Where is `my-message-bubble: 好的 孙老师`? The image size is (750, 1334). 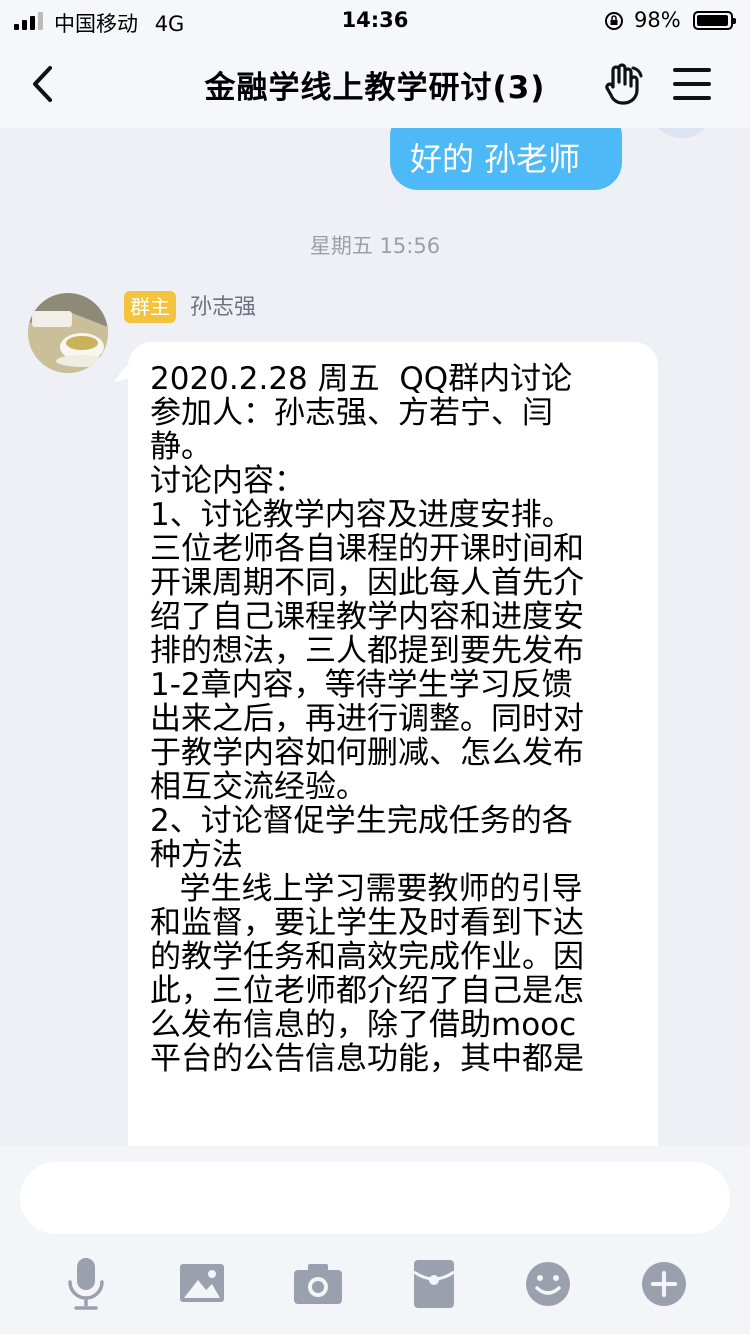 my-message-bubble: 好的 孙老师 is located at coordinates (506, 159).